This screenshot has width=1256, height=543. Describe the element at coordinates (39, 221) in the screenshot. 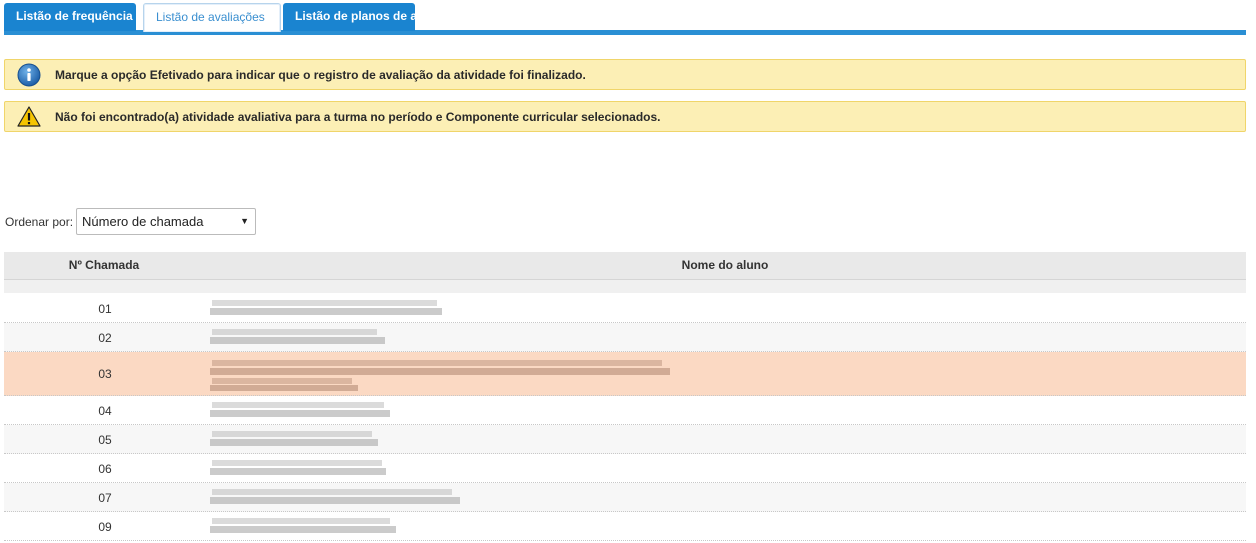

I see `order-by-label: Ordenar por:` at that location.